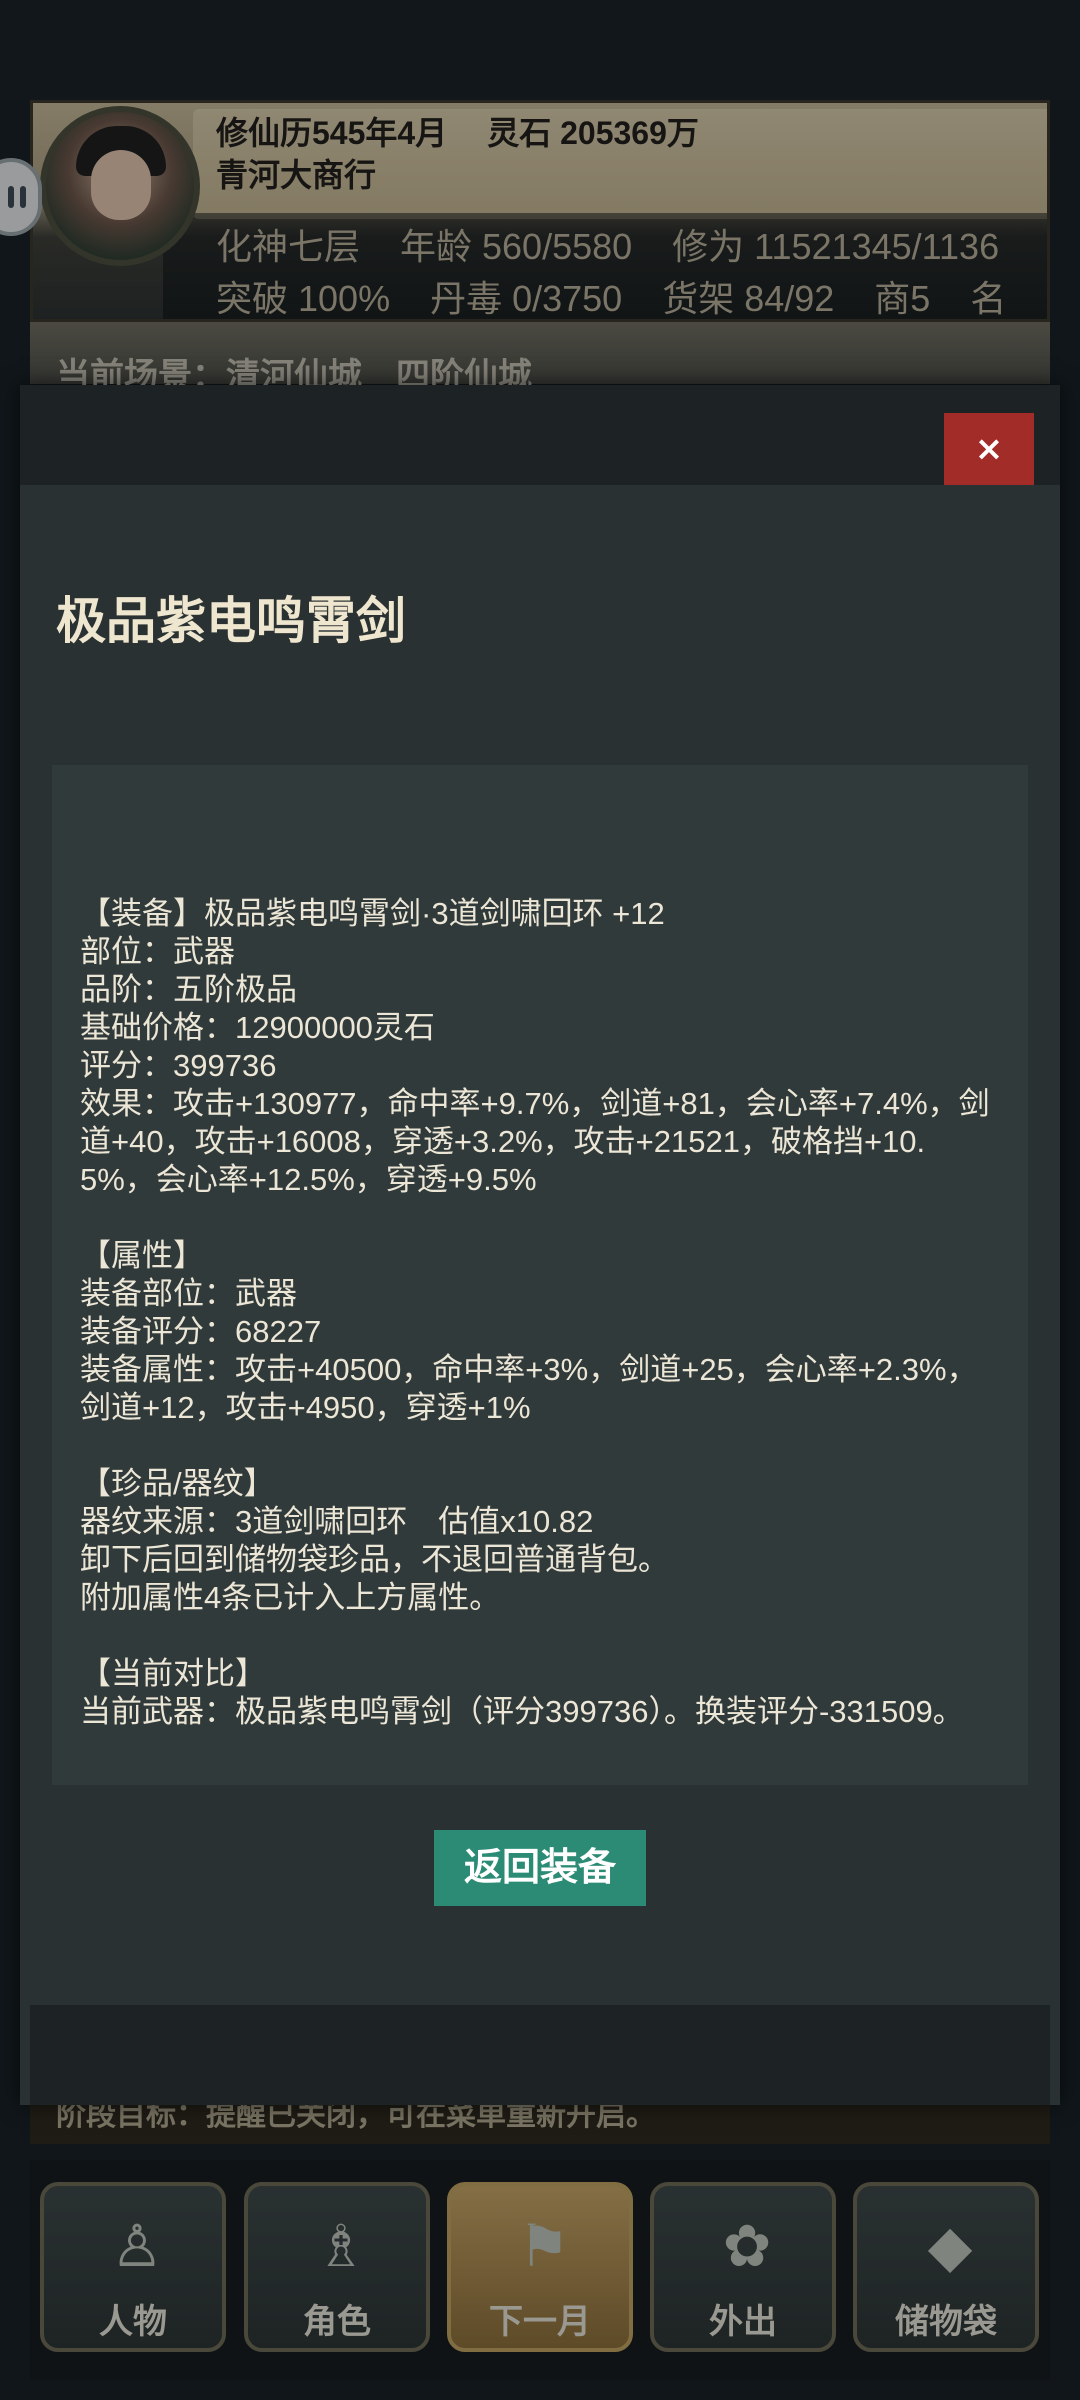 This screenshot has height=2400, width=1080. Describe the element at coordinates (540, 1868) in the screenshot. I see `return-equipment-button: 返回装备` at that location.